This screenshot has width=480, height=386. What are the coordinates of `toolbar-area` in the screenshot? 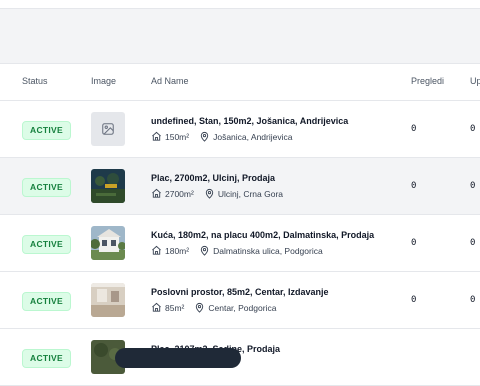 It's located at (240, 36).